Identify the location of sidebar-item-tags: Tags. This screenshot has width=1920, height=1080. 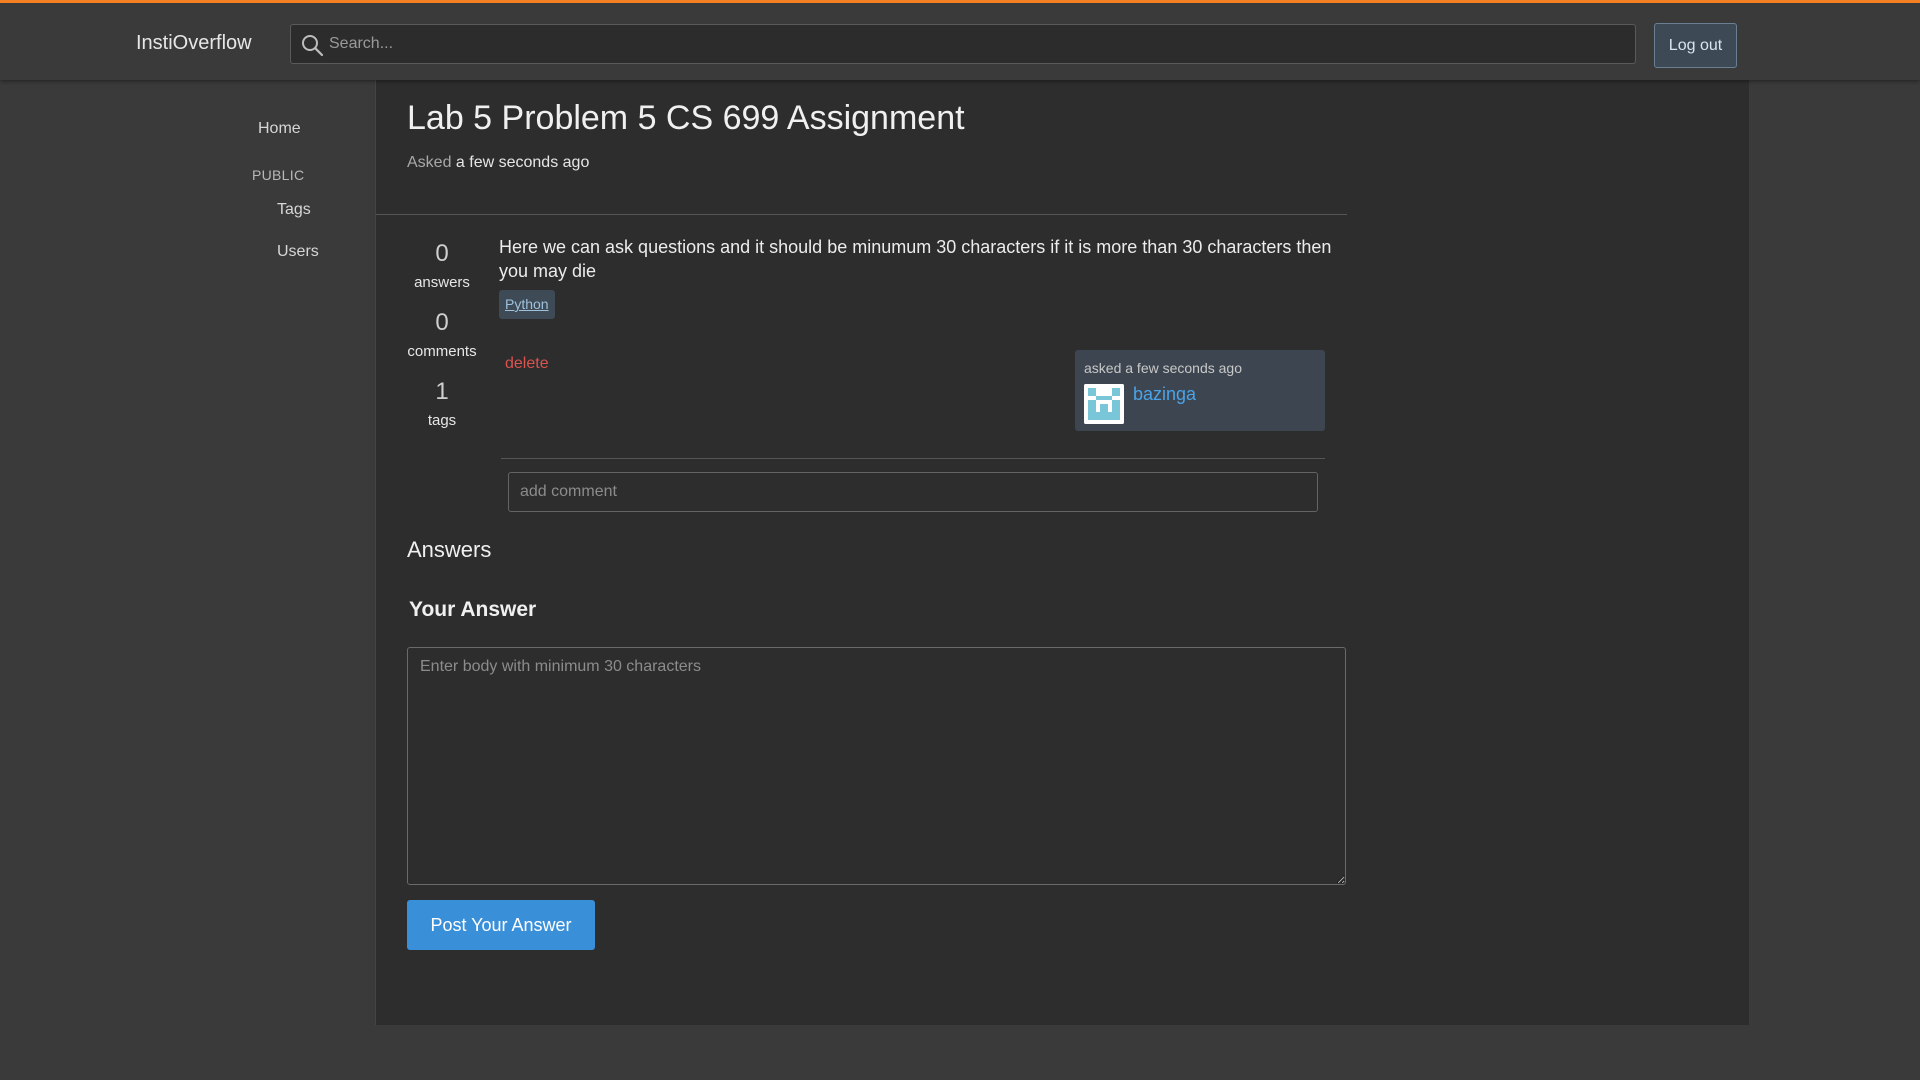
(294, 210).